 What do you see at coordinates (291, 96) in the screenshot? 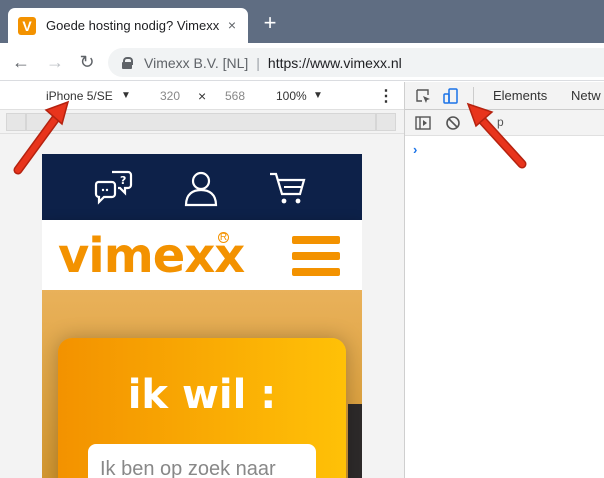
I see `zoom-select: 100%` at bounding box center [291, 96].